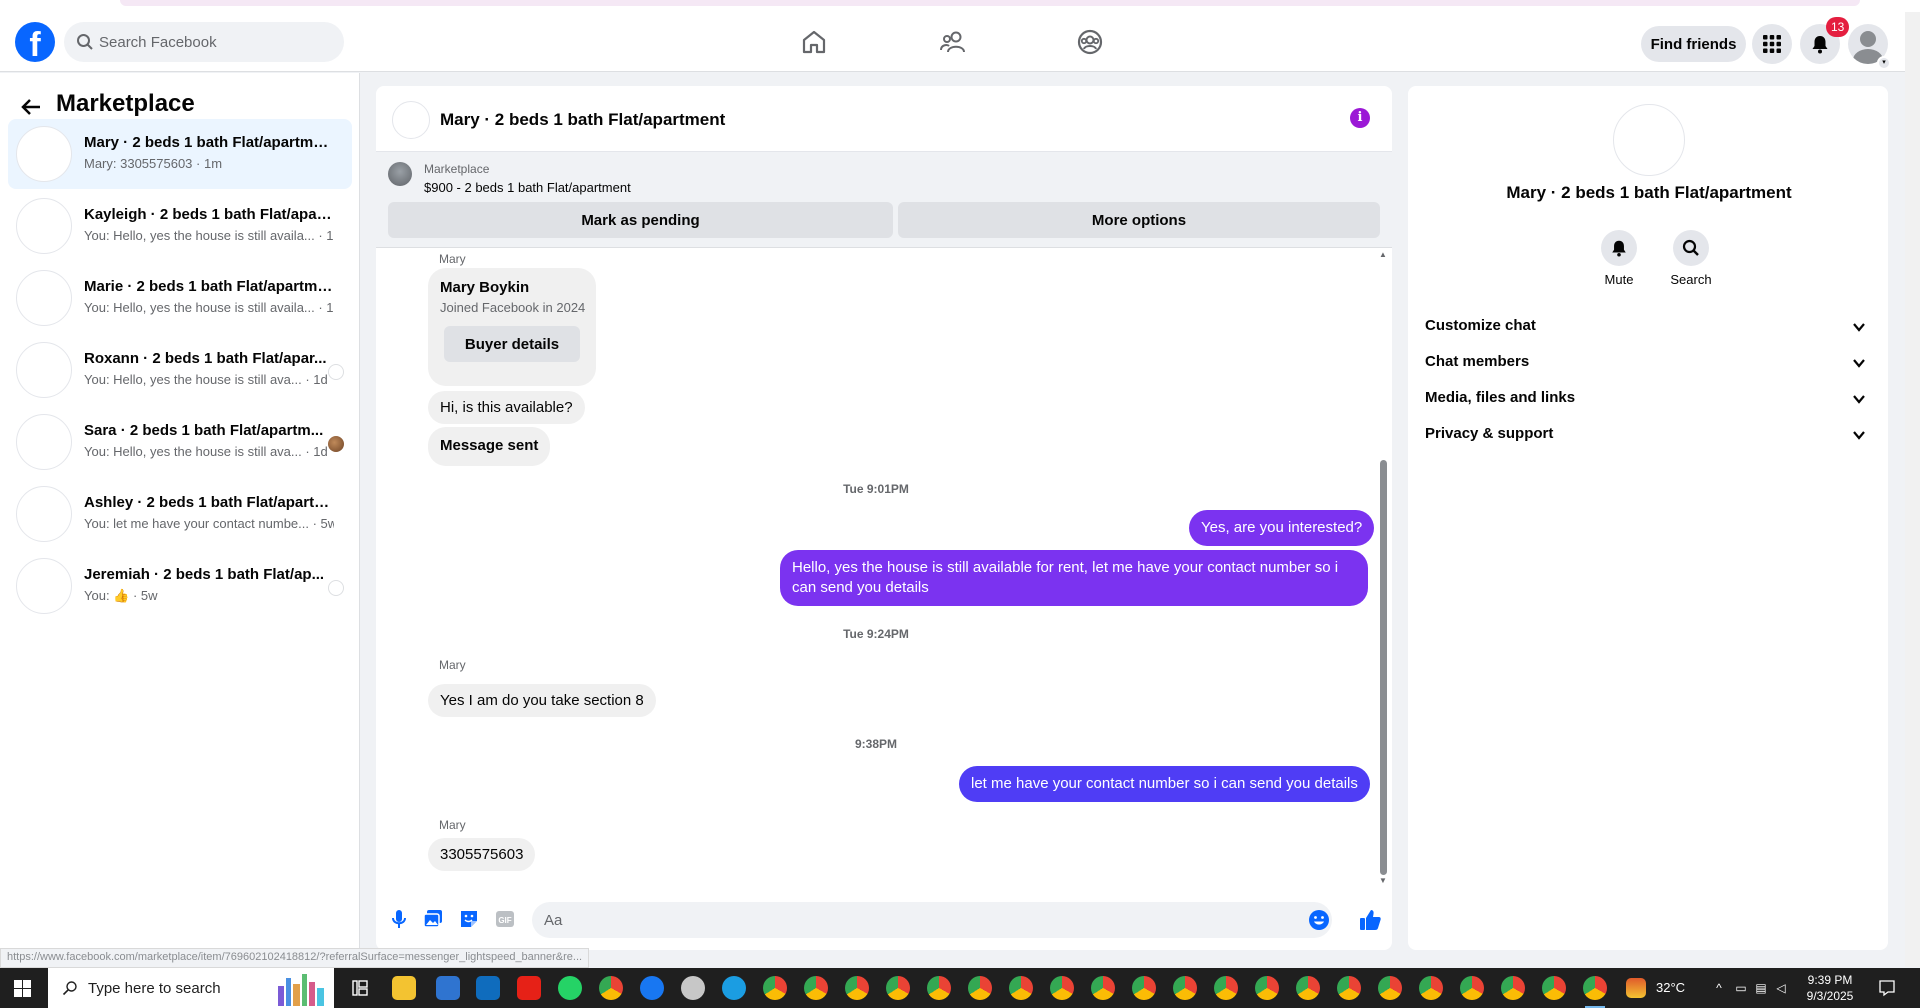 The image size is (1920, 1008). Describe the element at coordinates (570, 988) in the screenshot. I see `whatsapp-icon` at that location.